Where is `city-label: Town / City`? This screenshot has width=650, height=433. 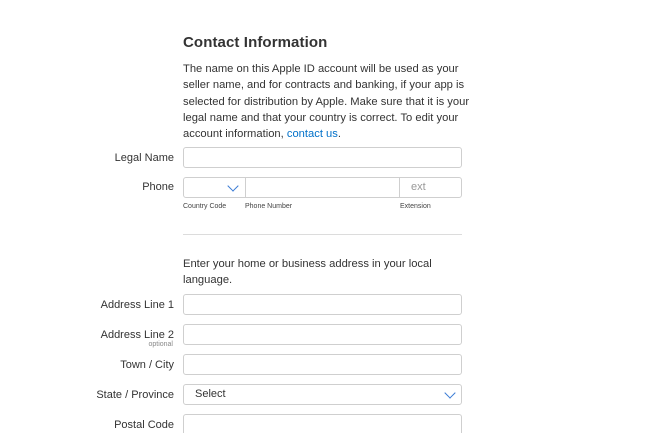
city-label: Town / City is located at coordinates (147, 365).